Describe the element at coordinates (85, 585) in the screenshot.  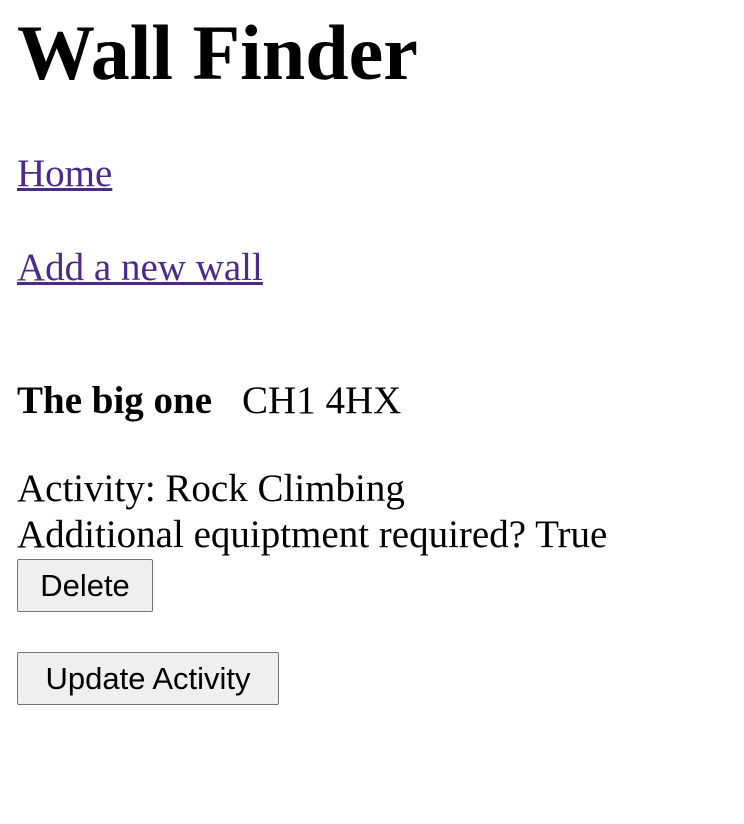
I see `delete-button: Delete` at that location.